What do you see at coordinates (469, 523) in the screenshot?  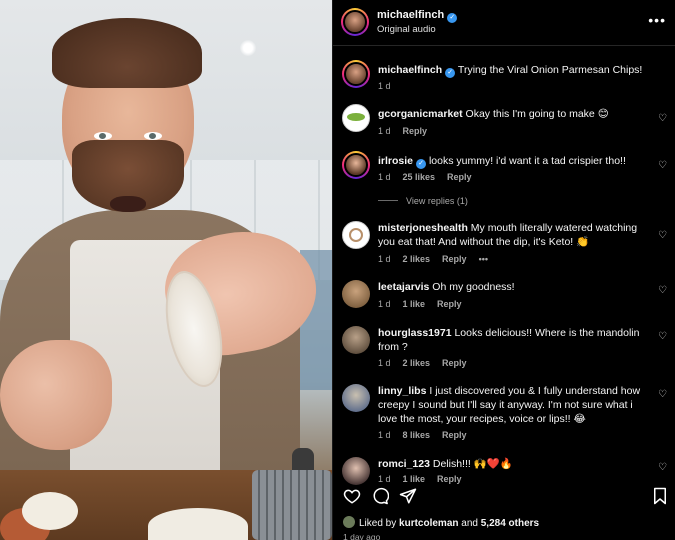 I see `liked-and: and` at bounding box center [469, 523].